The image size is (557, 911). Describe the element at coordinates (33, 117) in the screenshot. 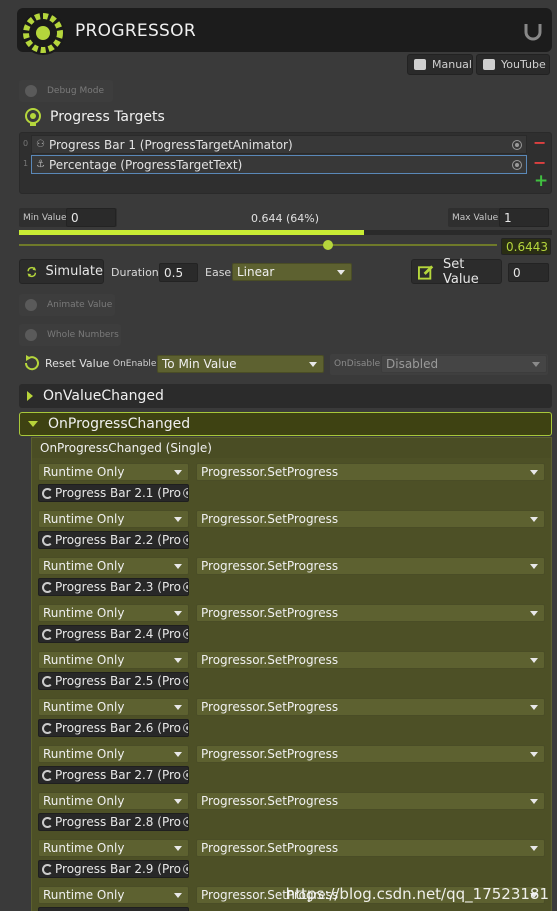

I see `target-icon` at that location.